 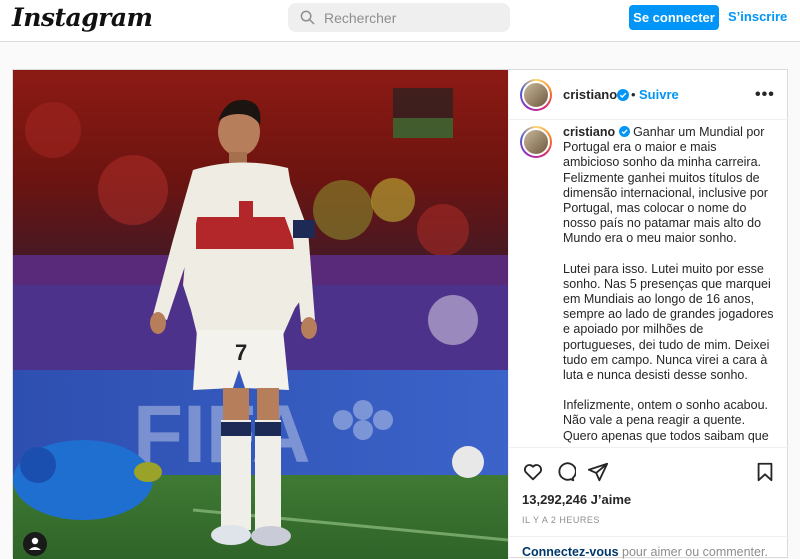 I want to click on login-prompt: Connectez-vous pour aimer ou commenter., so click(x=645, y=552).